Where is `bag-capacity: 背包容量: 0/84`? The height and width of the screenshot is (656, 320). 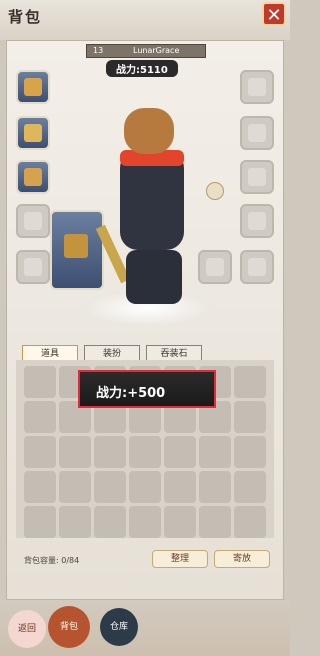 bag-capacity: 背包容量: 0/84 is located at coordinates (52, 560).